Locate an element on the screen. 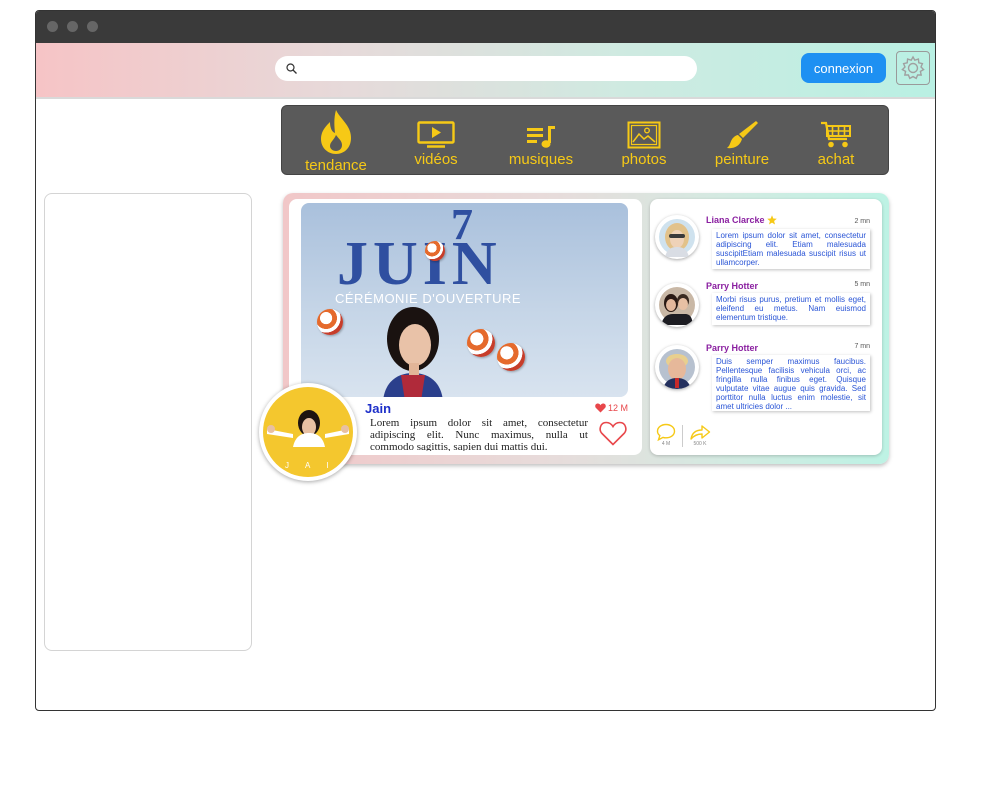 The image size is (1000, 810). nav-item-musiques: musiques is located at coordinates (541, 141).